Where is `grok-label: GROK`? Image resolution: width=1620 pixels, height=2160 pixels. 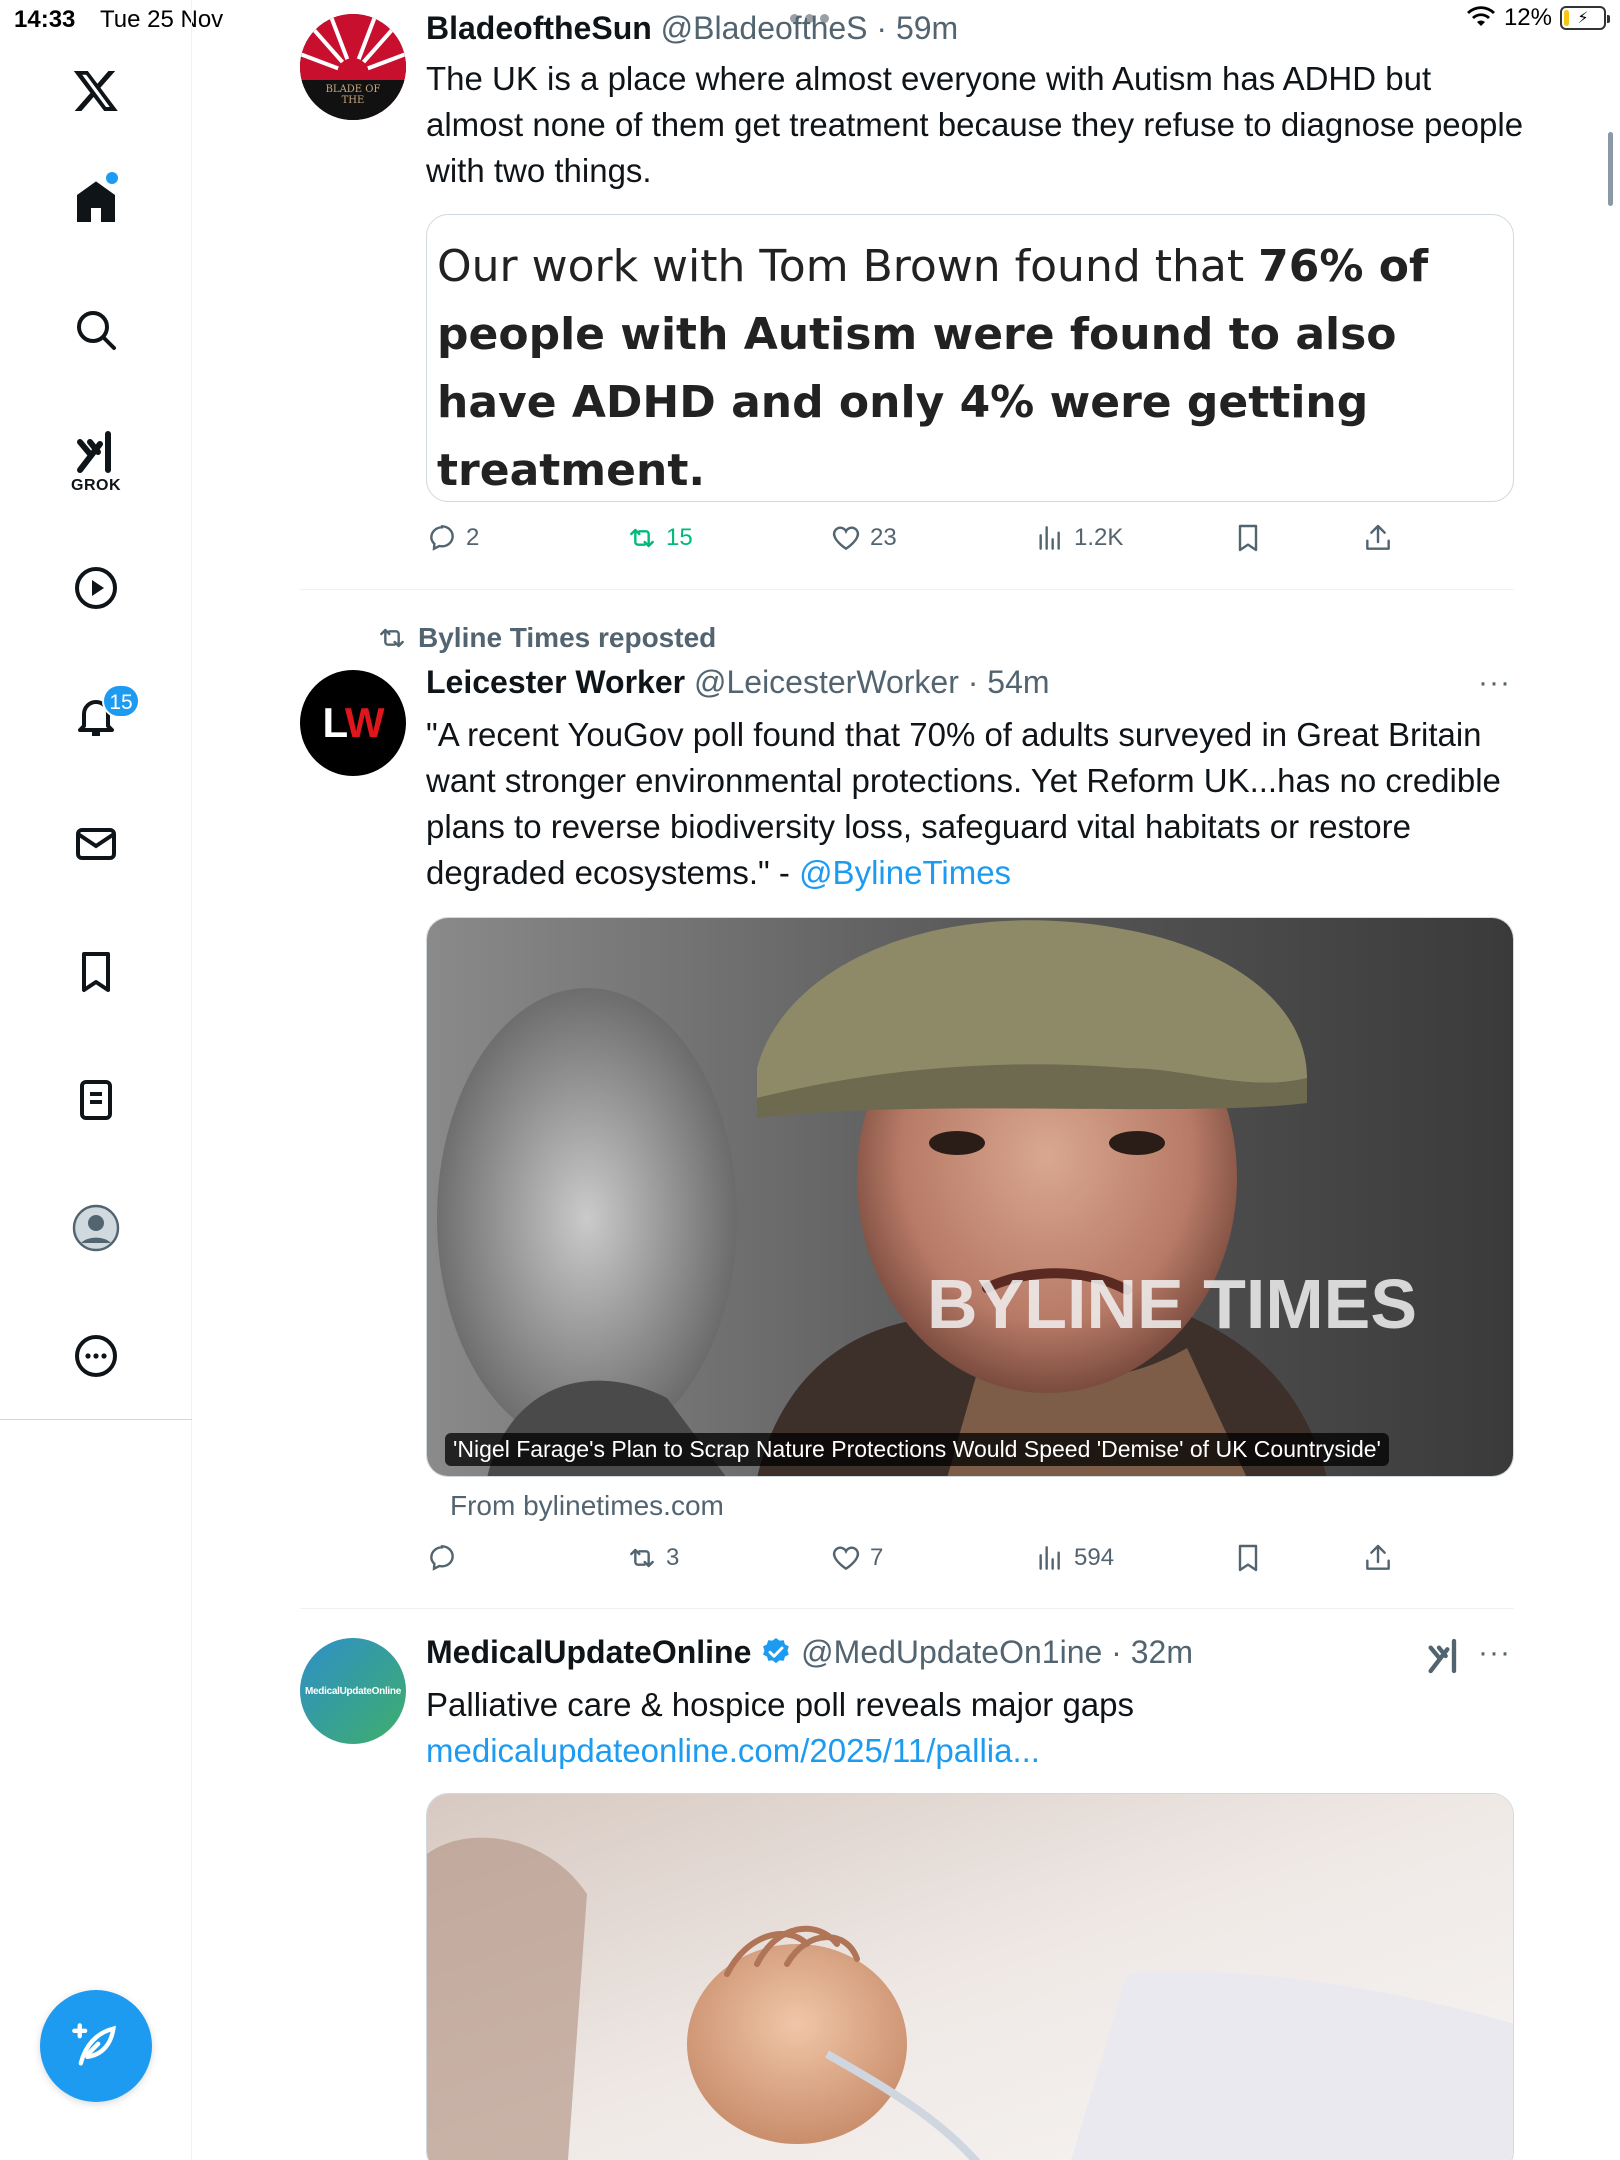
grok-label: GROK is located at coordinates (96, 485).